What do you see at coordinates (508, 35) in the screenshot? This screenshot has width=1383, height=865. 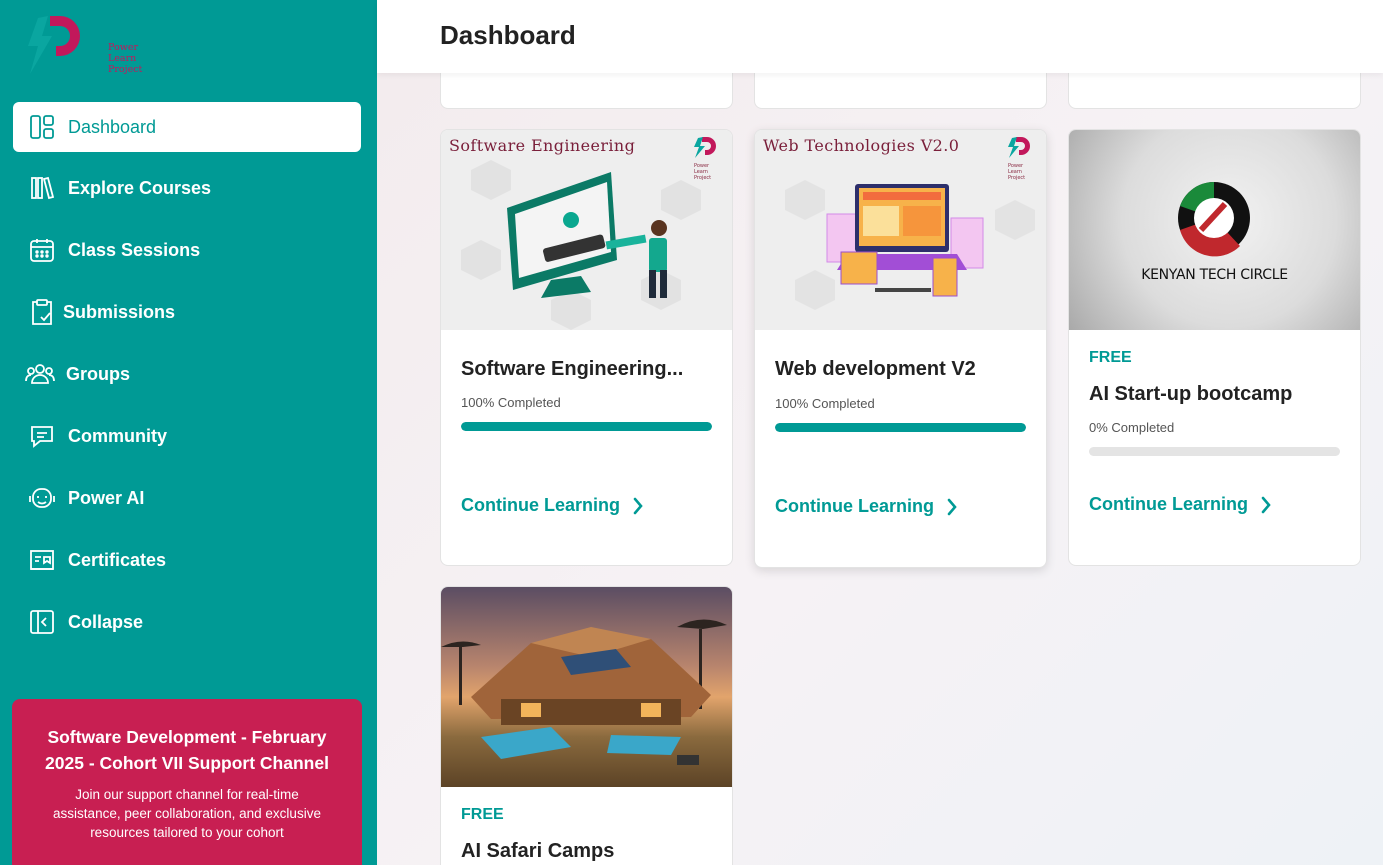 I see `page-title: Dashboard` at bounding box center [508, 35].